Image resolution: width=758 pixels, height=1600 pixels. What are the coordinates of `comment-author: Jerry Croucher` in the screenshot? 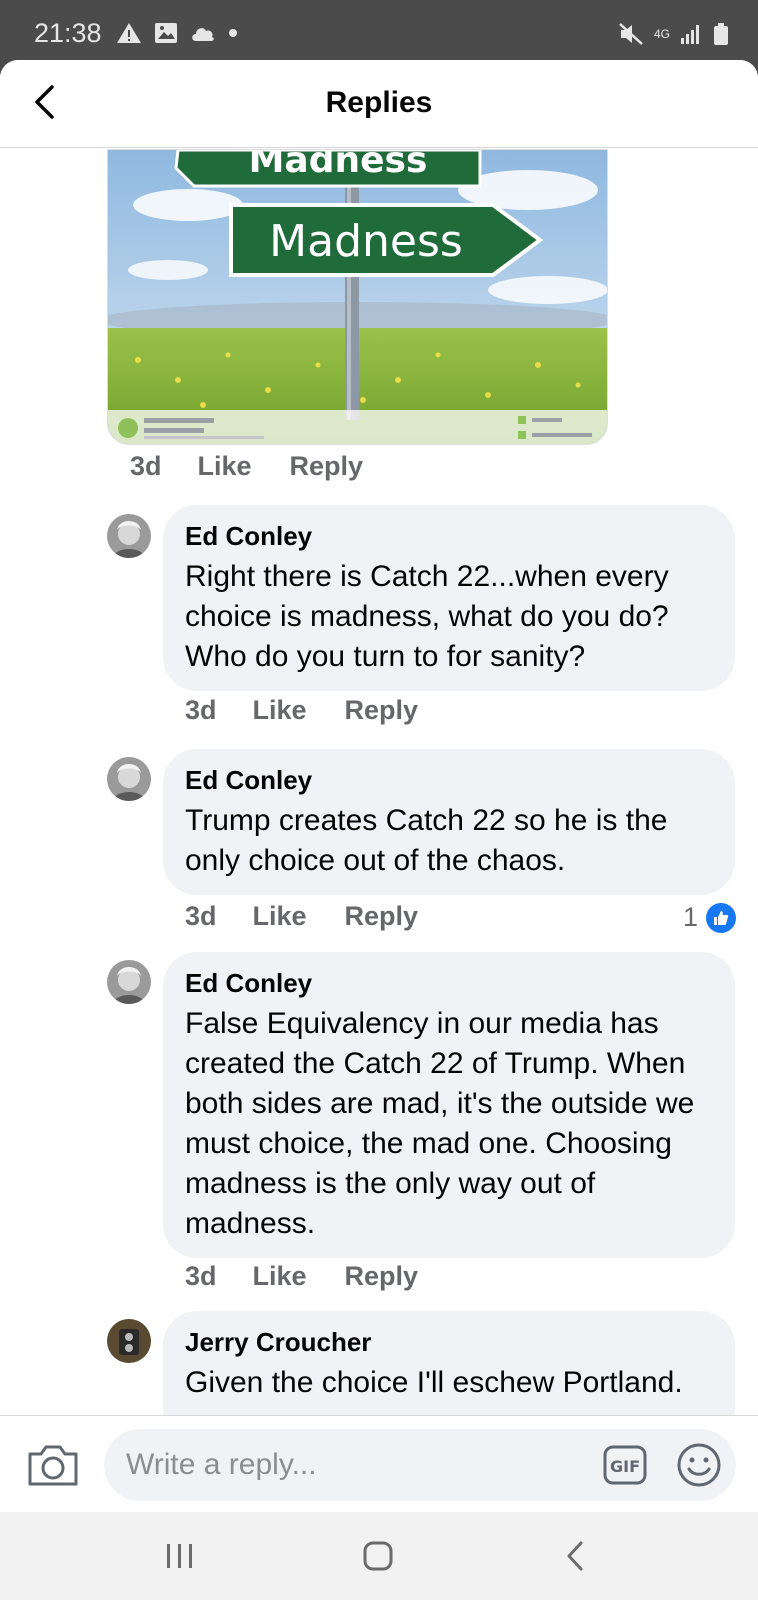 It's located at (449, 1342).